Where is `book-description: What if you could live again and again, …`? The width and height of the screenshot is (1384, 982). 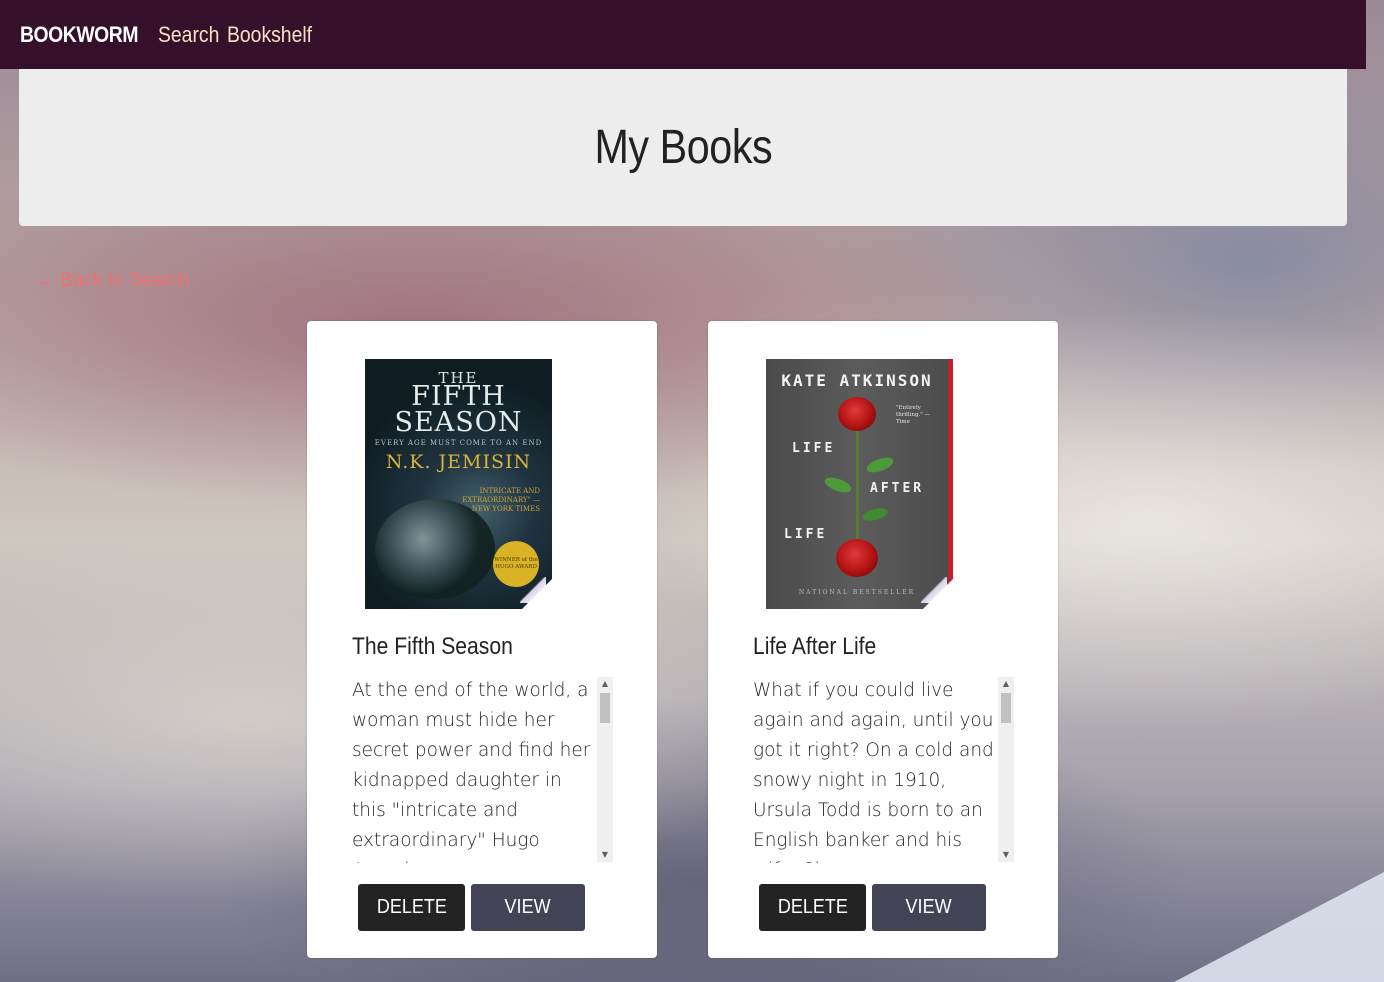 book-description: What if you could live again and again, … is located at coordinates (873, 771).